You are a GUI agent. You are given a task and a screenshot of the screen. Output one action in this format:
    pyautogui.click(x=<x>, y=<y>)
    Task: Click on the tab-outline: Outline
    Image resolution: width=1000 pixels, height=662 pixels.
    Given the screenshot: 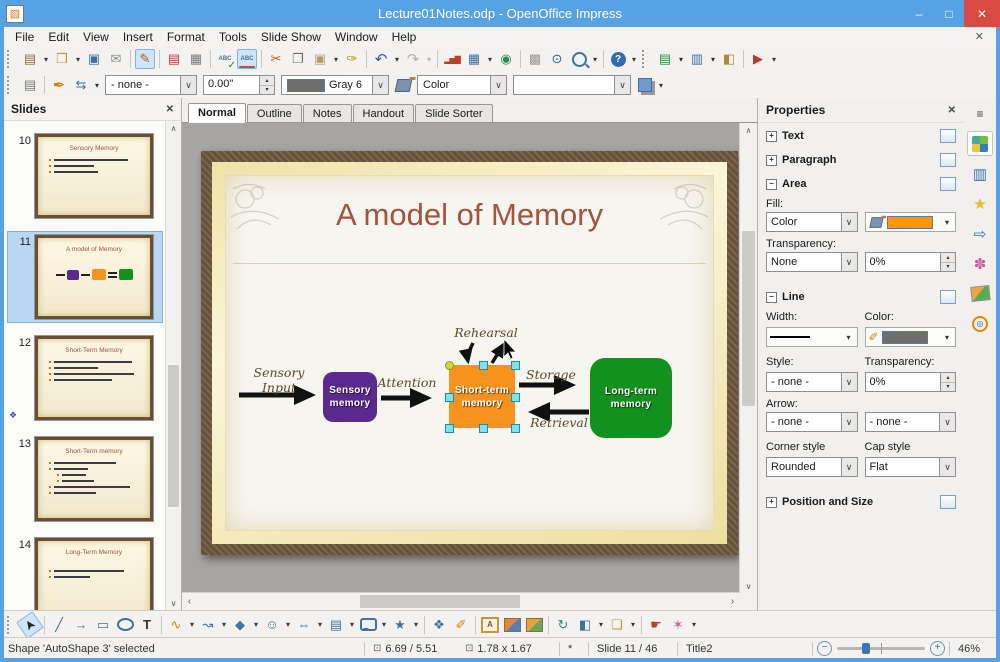 What is the action you would take?
    pyautogui.click(x=274, y=113)
    